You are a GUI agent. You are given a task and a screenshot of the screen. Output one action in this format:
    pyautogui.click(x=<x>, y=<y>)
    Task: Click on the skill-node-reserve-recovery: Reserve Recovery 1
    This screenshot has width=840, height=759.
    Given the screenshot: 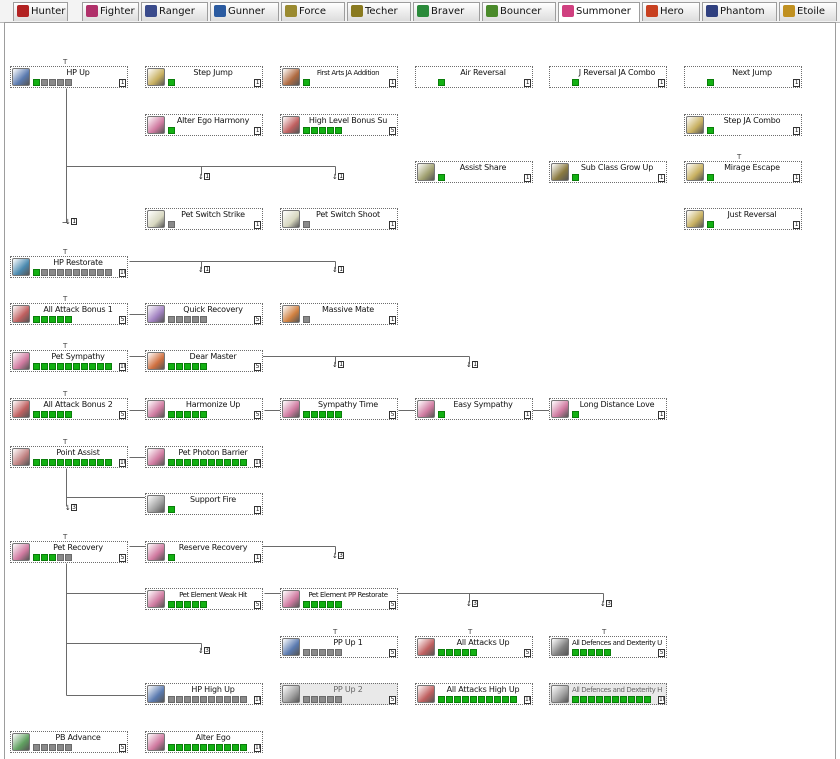 What is the action you would take?
    pyautogui.click(x=204, y=552)
    